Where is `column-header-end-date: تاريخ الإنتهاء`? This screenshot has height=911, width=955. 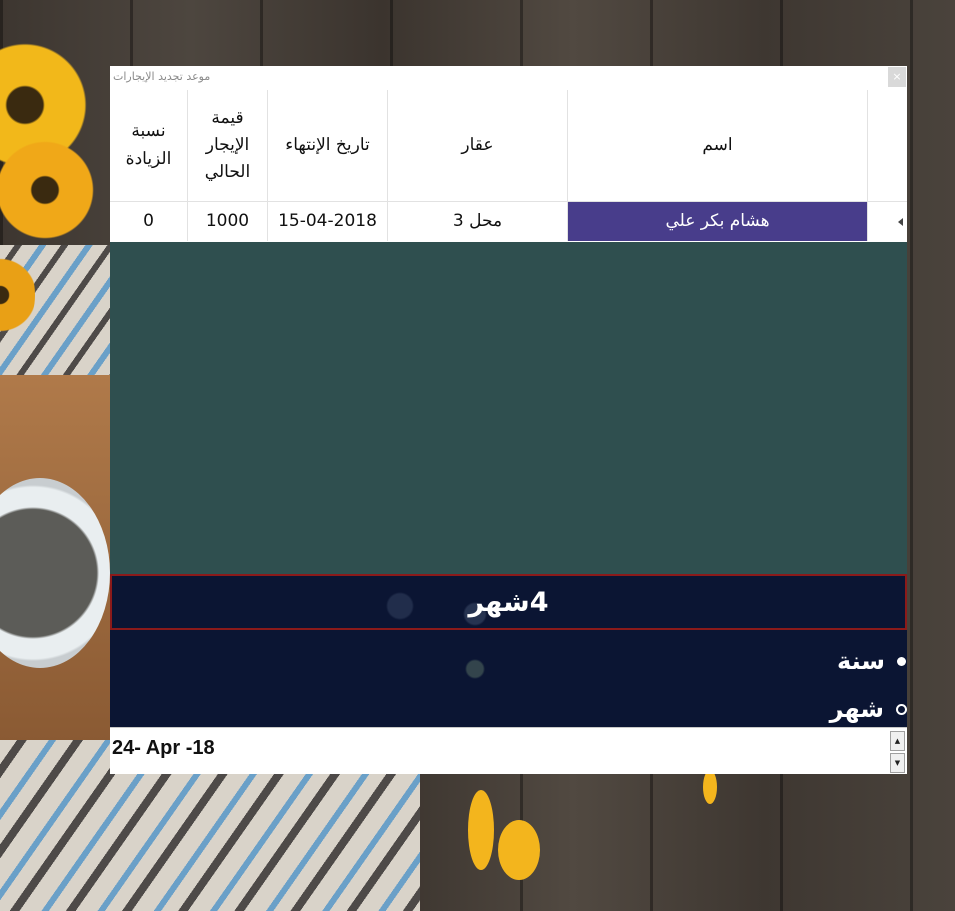
column-header-end-date: تاريخ الإنتهاء is located at coordinates (328, 146).